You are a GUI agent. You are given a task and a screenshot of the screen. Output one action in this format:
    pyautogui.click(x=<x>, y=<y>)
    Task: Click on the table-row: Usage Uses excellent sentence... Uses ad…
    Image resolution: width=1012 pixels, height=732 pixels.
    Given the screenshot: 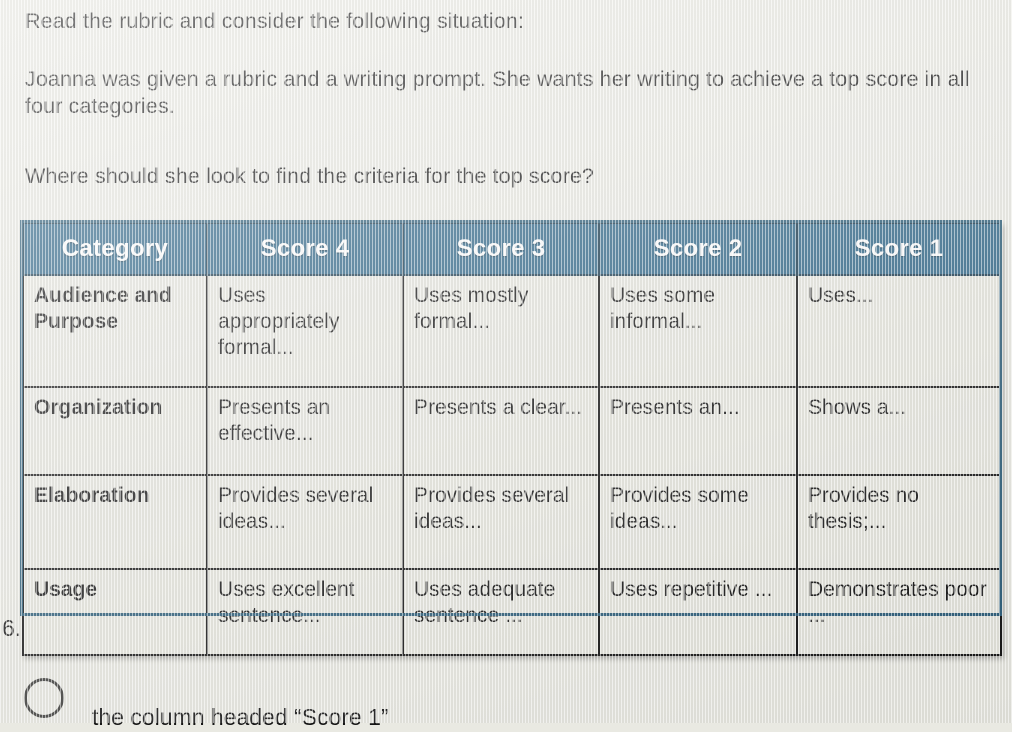 What is the action you would take?
    pyautogui.click(x=512, y=612)
    